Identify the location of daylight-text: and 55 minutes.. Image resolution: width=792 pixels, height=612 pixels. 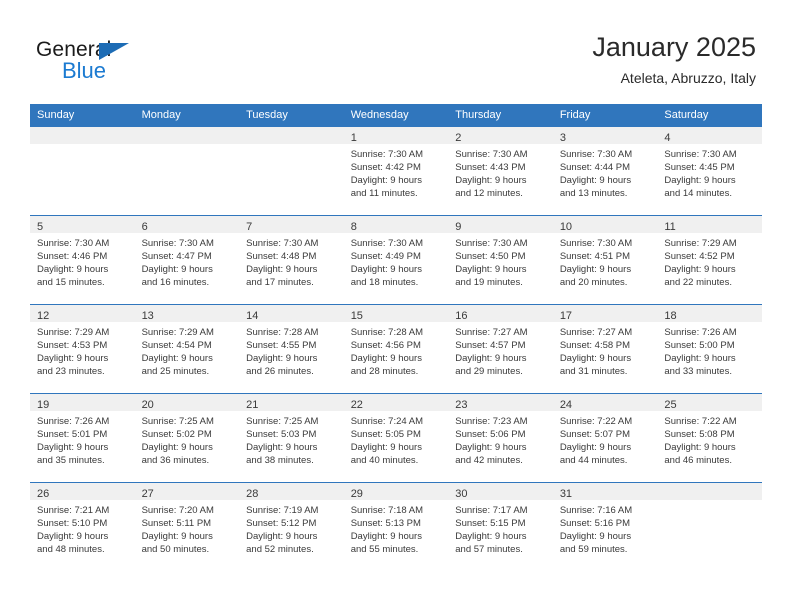
(384, 549).